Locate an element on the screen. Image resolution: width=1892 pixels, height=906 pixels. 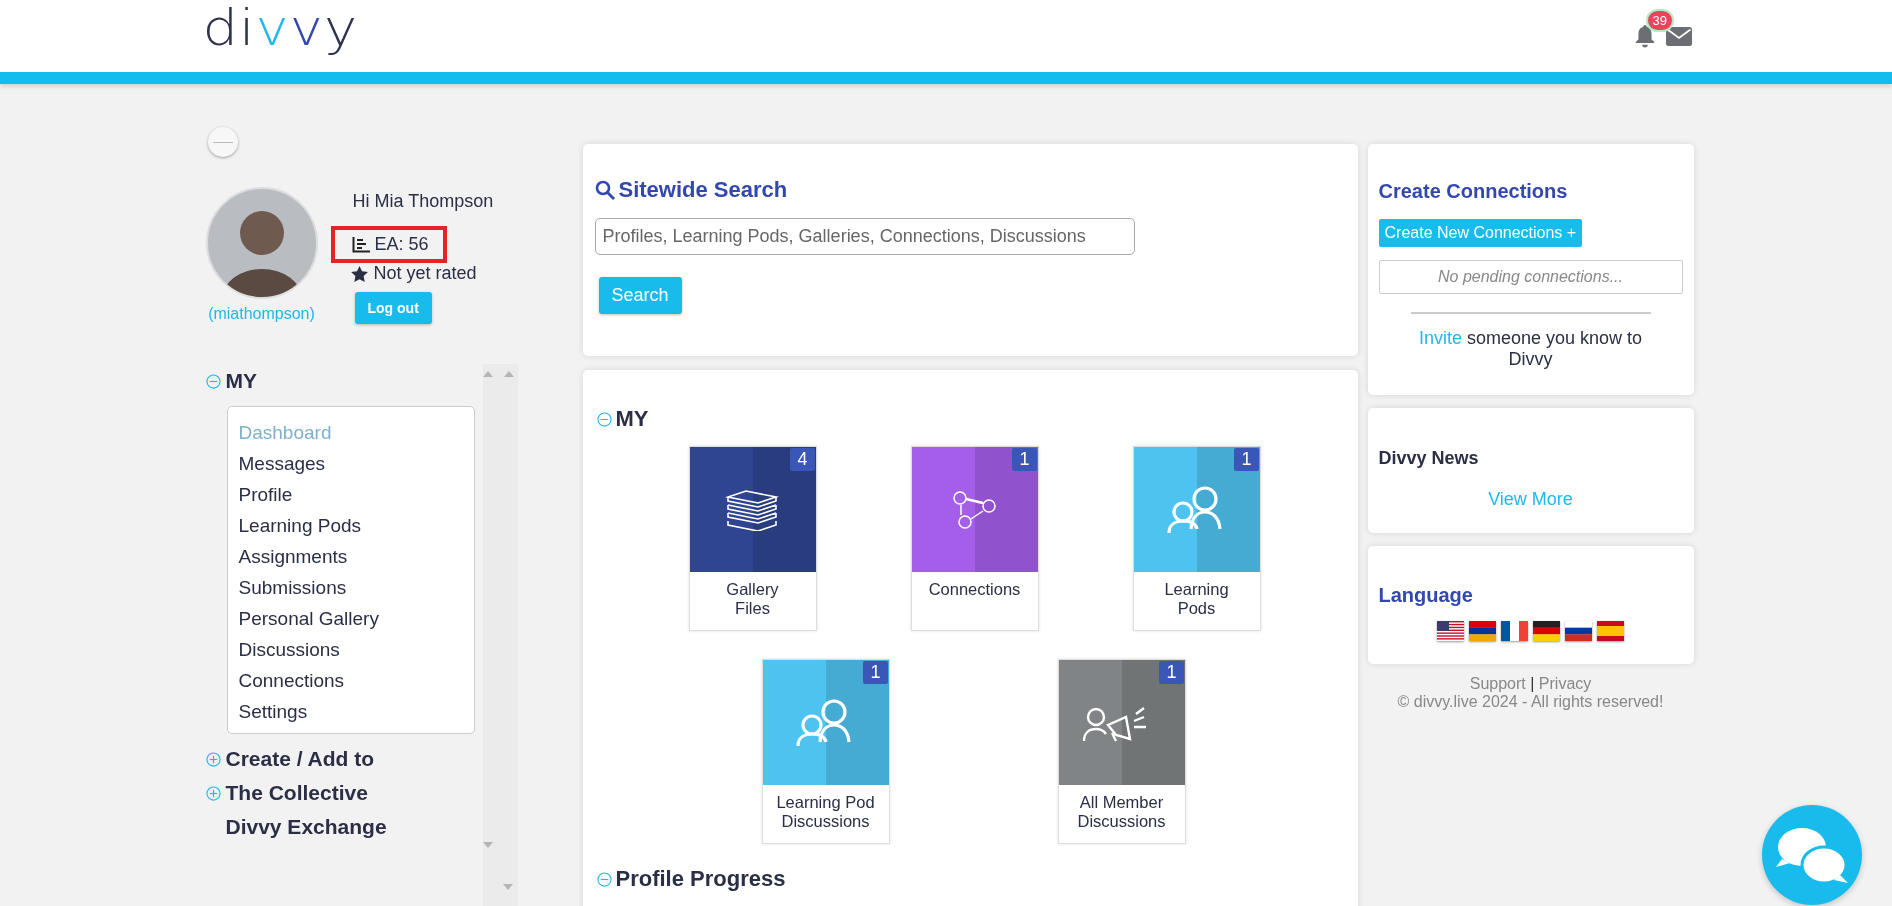
section-toggle: Profile Progress is located at coordinates (970, 879).